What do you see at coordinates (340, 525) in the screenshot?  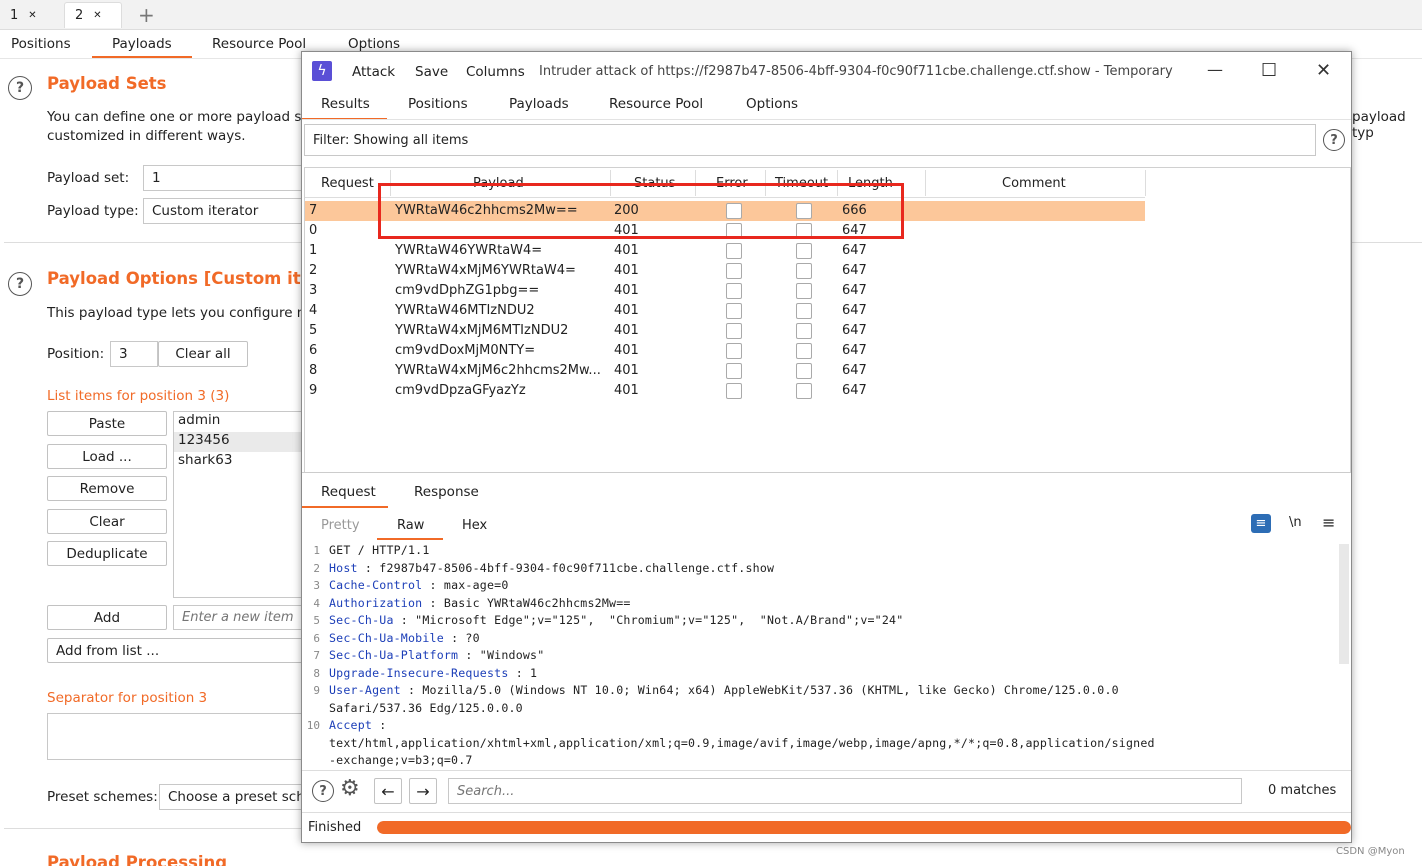 I see `tab-pretty: Pretty` at bounding box center [340, 525].